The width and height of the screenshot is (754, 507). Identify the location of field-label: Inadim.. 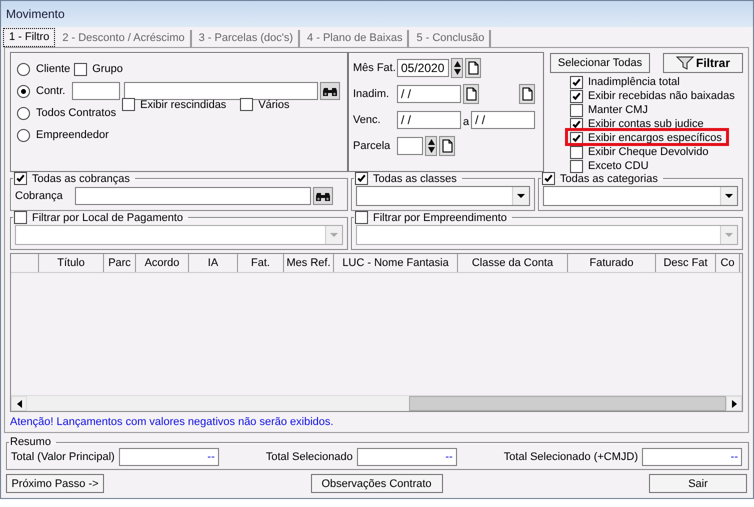
(371, 94).